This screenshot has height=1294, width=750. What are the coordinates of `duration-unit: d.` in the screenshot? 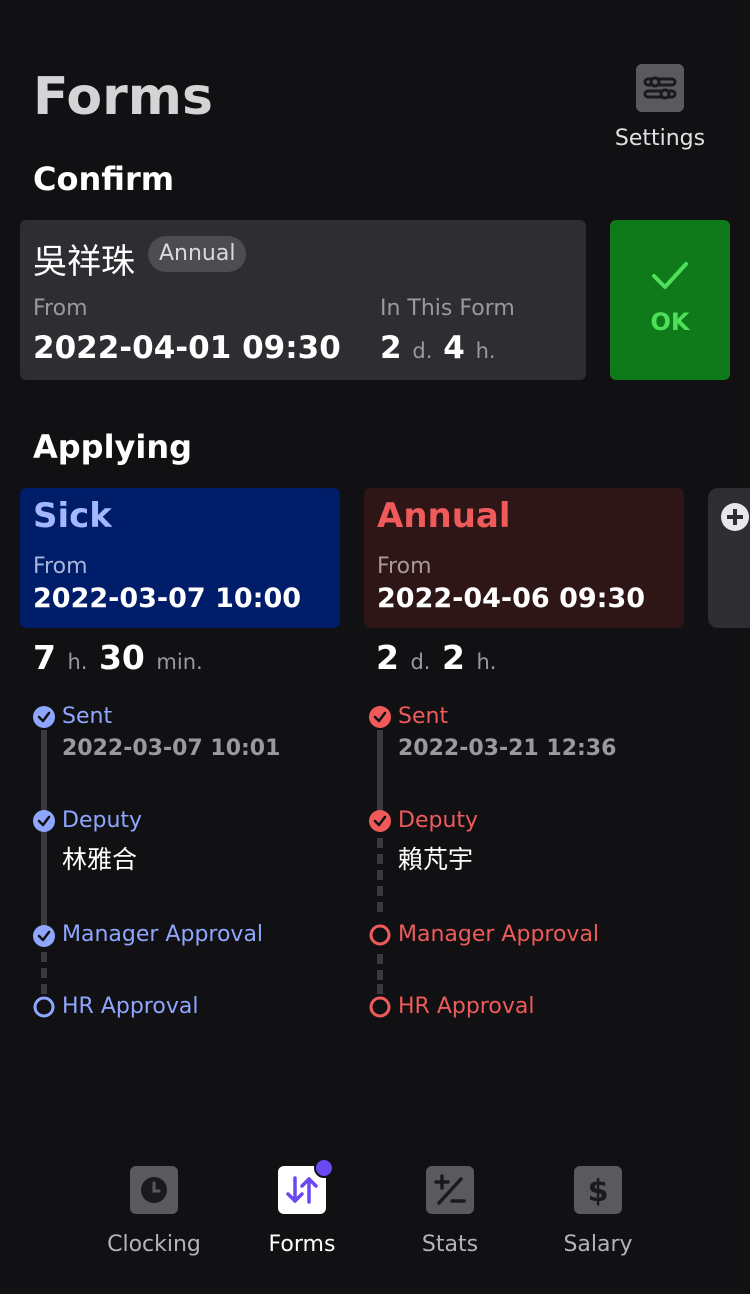 It's located at (420, 662).